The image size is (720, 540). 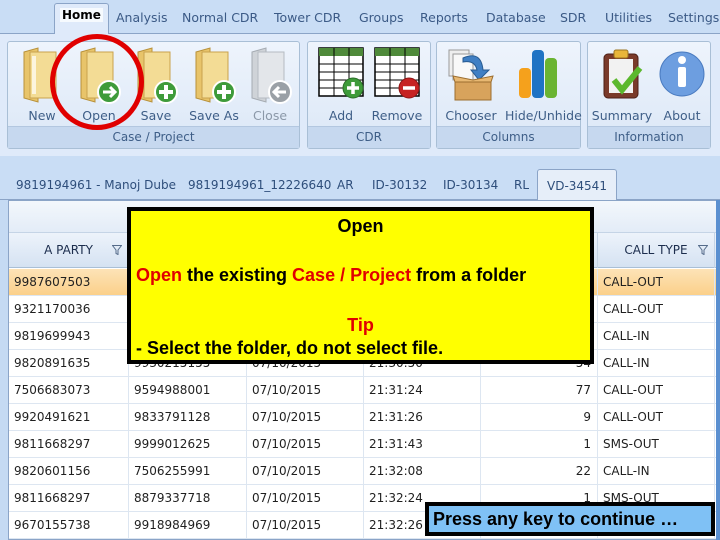 I want to click on cell-a-party: 9321170036, so click(x=69, y=309).